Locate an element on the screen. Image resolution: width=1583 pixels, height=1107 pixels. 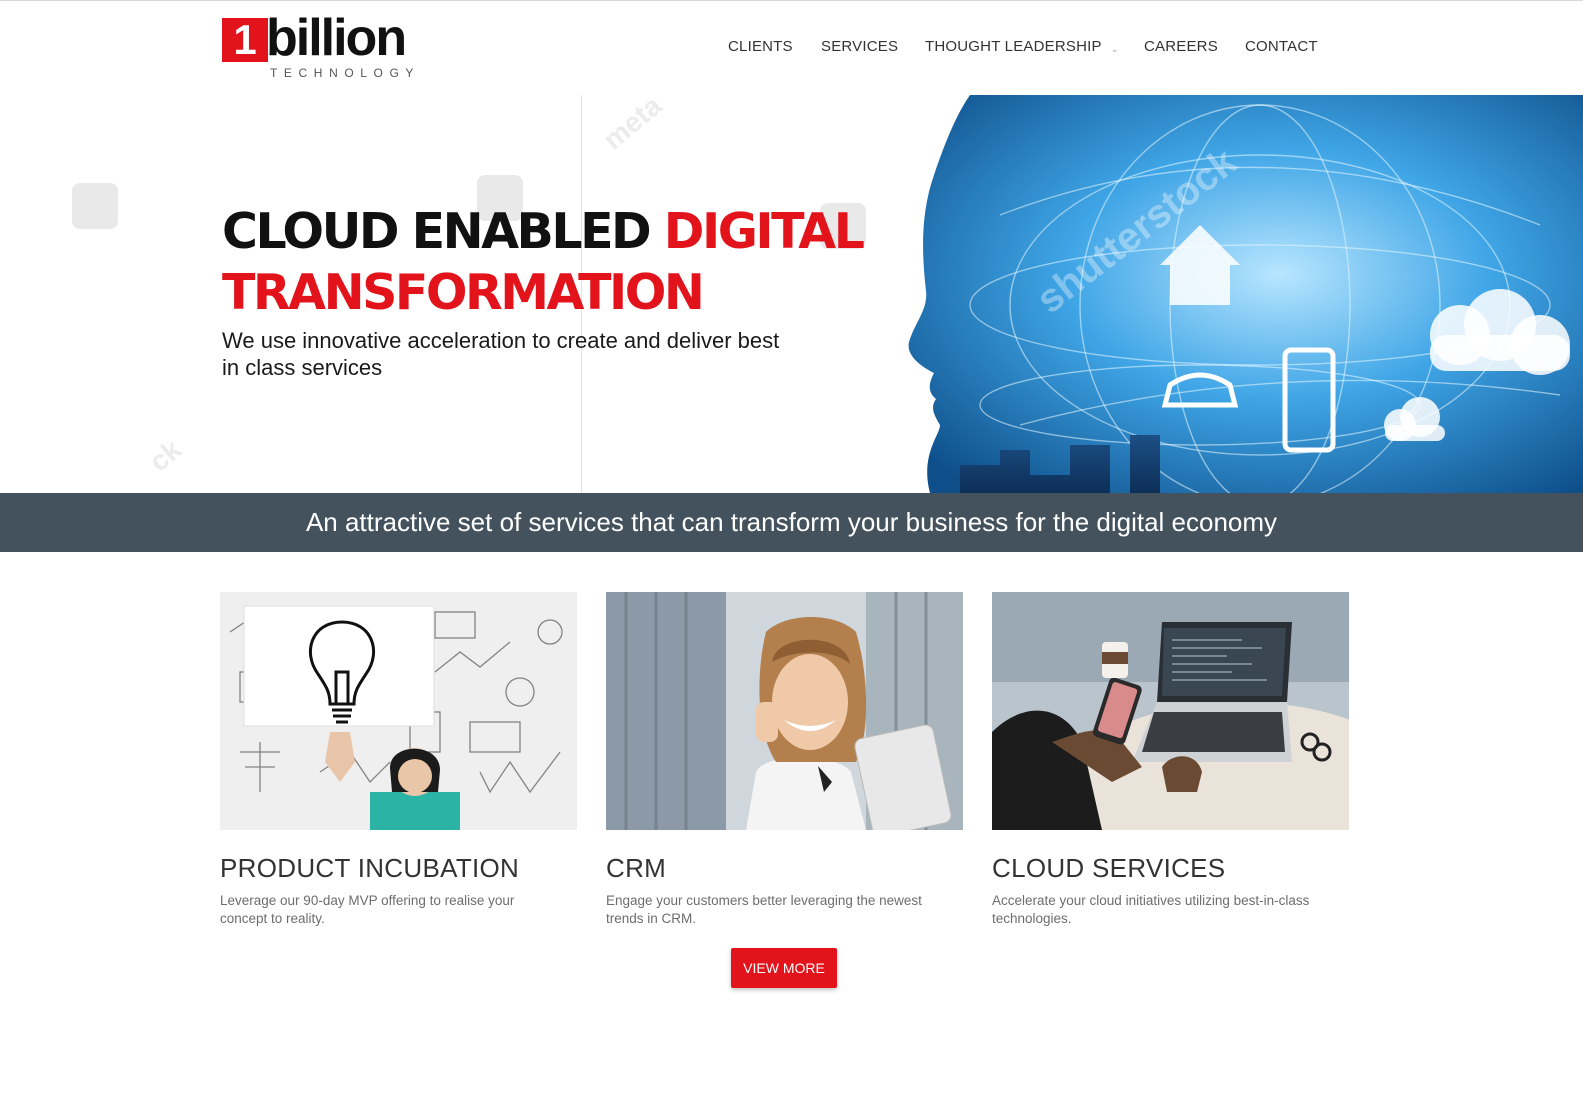
crm-image is located at coordinates (784, 711).